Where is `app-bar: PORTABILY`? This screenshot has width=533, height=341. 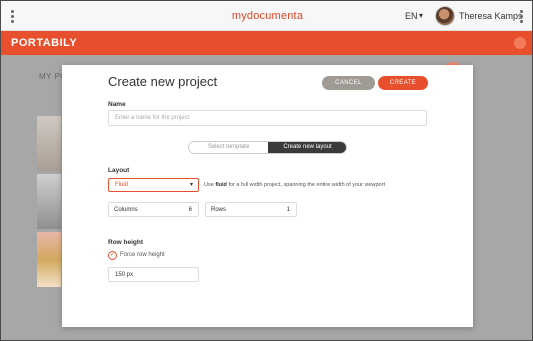
app-bar: PORTABILY is located at coordinates (266, 43).